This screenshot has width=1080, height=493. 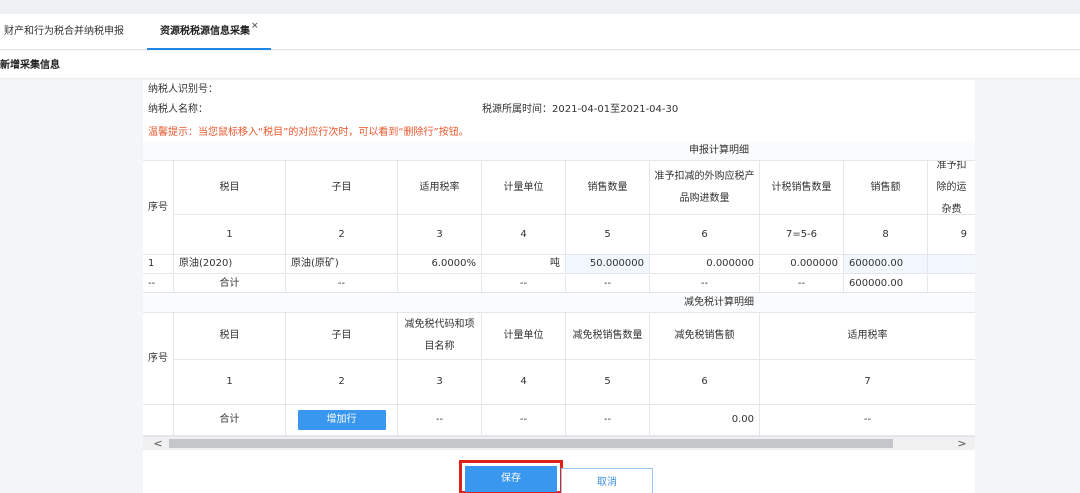 I want to click on taxpayer-id-label: 纳税人识别号：, so click(x=183, y=89).